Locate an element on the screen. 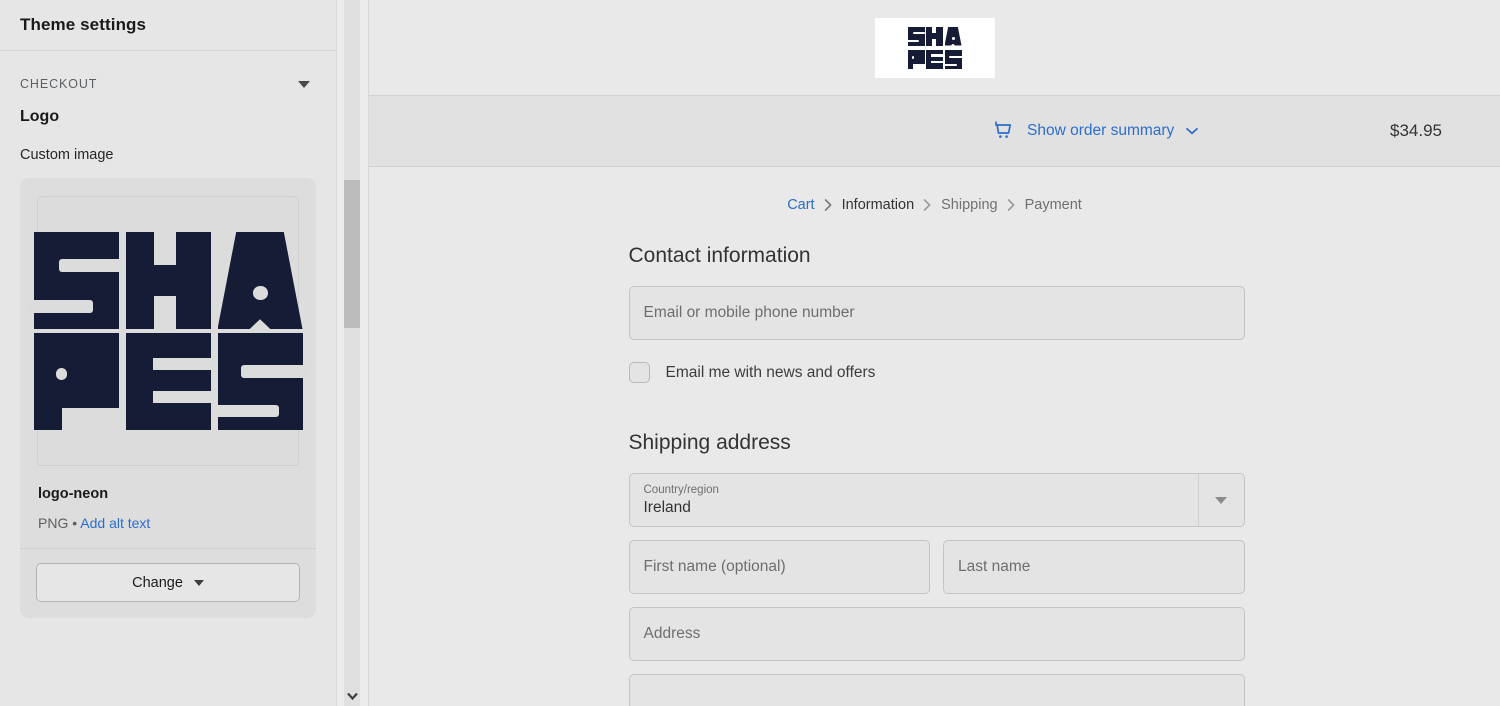  shopping-cart-icon is located at coordinates (1004, 131).